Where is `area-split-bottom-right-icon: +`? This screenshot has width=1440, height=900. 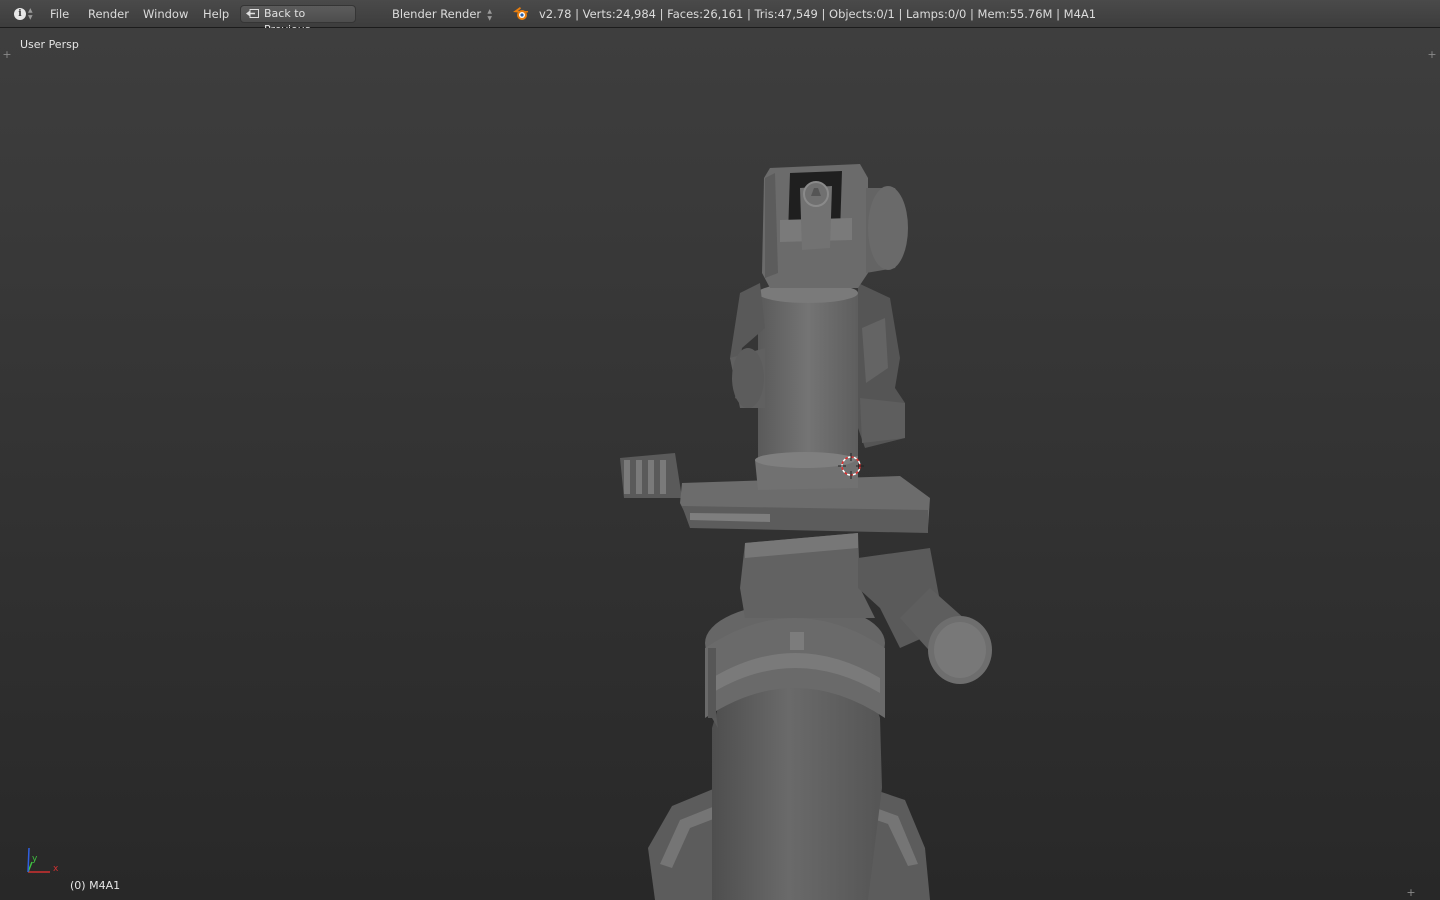 area-split-bottom-right-icon: + is located at coordinates (1411, 892).